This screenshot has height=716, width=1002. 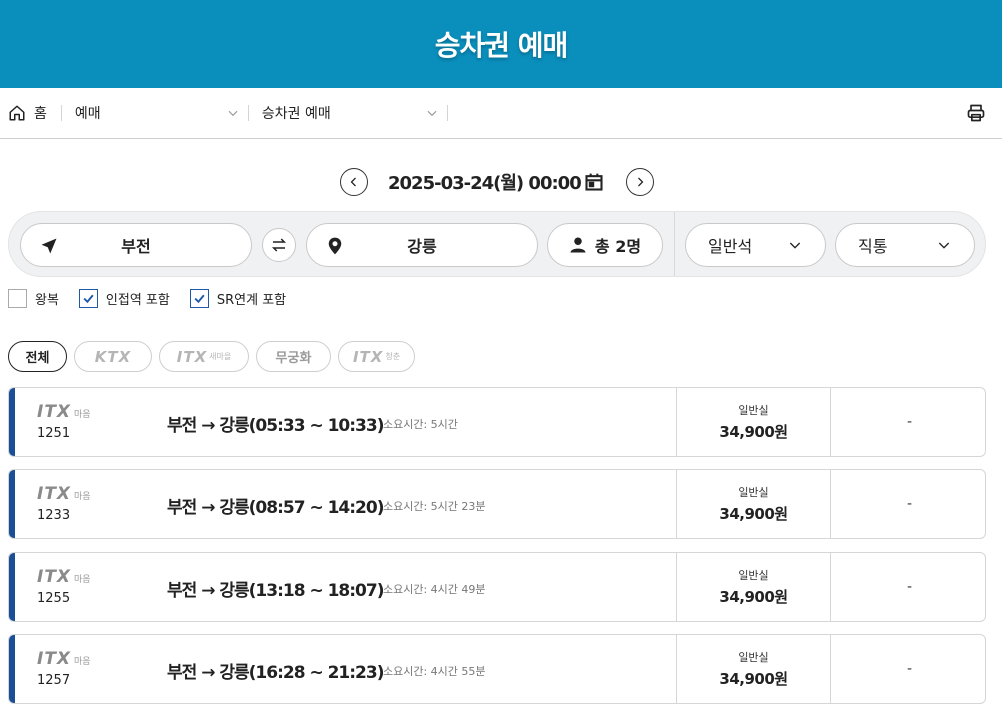 I want to click on seat-type-label: 일반석, so click(x=730, y=246).